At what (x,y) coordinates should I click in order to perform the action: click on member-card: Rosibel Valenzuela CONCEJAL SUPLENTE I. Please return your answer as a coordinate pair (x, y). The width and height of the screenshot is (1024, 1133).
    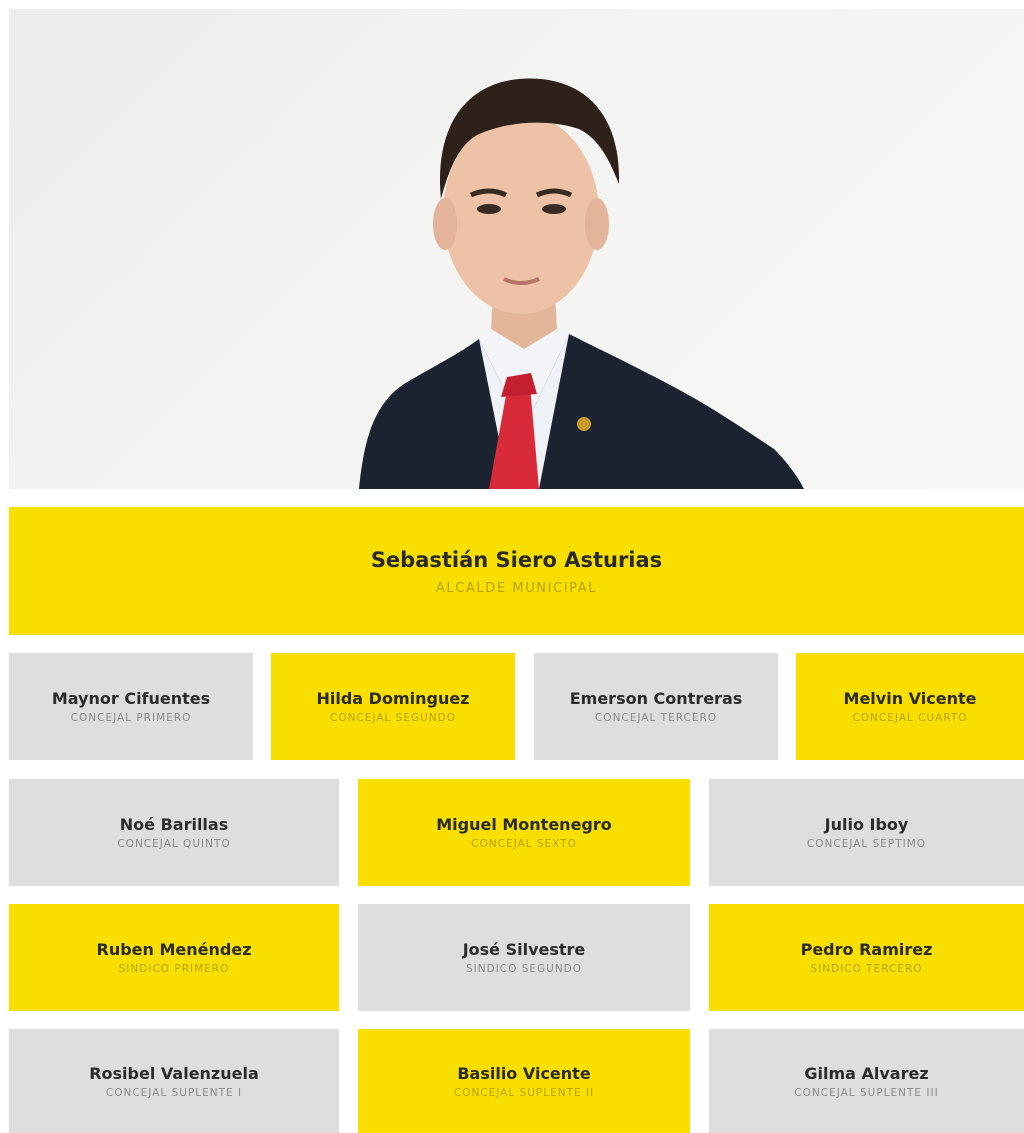
    Looking at the image, I should click on (174, 1081).